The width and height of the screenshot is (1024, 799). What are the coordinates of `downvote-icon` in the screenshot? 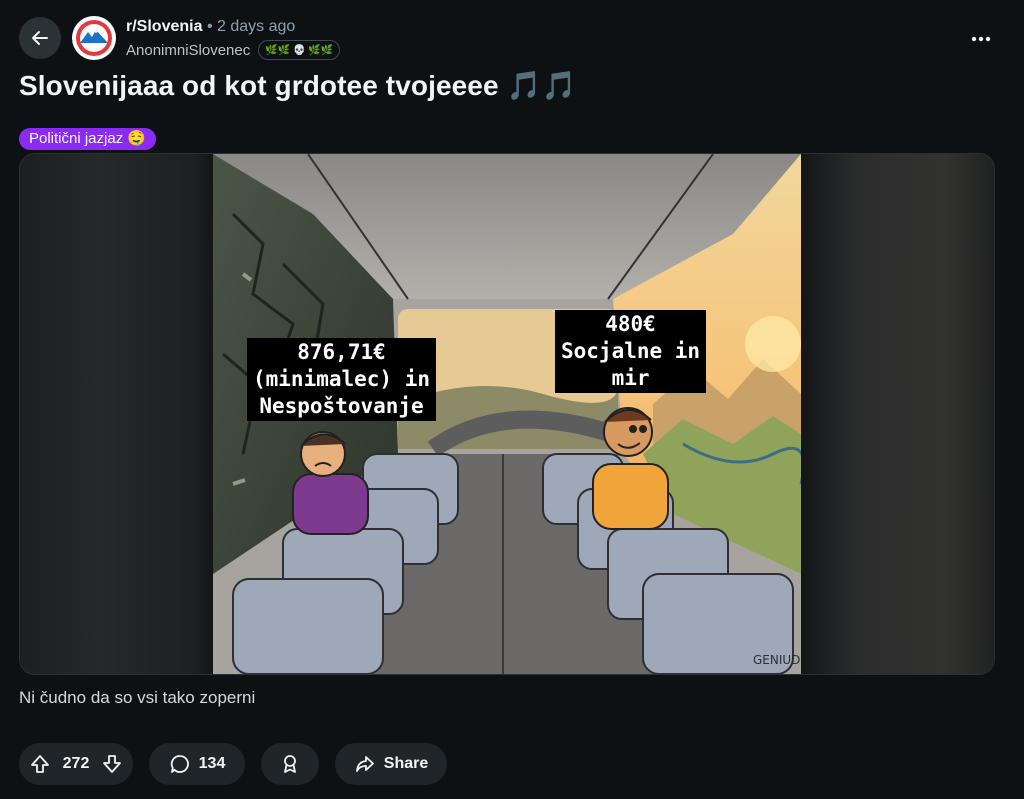 It's located at (112, 764).